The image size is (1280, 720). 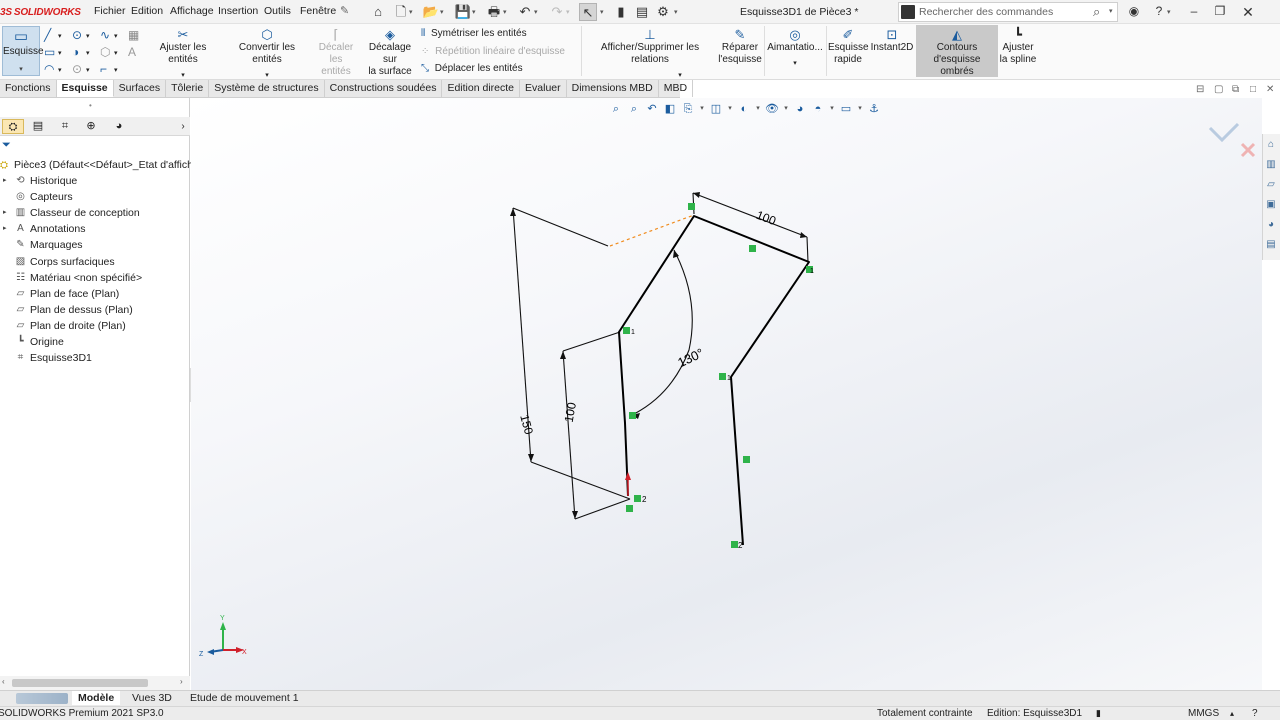 What do you see at coordinates (472, 68) in the screenshot?
I see `deplacer-entites-button: ⤡ Déplacer les entités` at bounding box center [472, 68].